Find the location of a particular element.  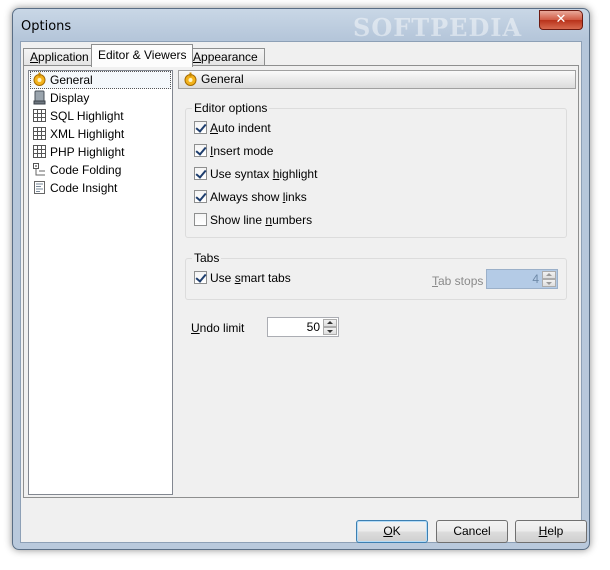

insert-mode-checkbox: Insert mode is located at coordinates (233, 152).